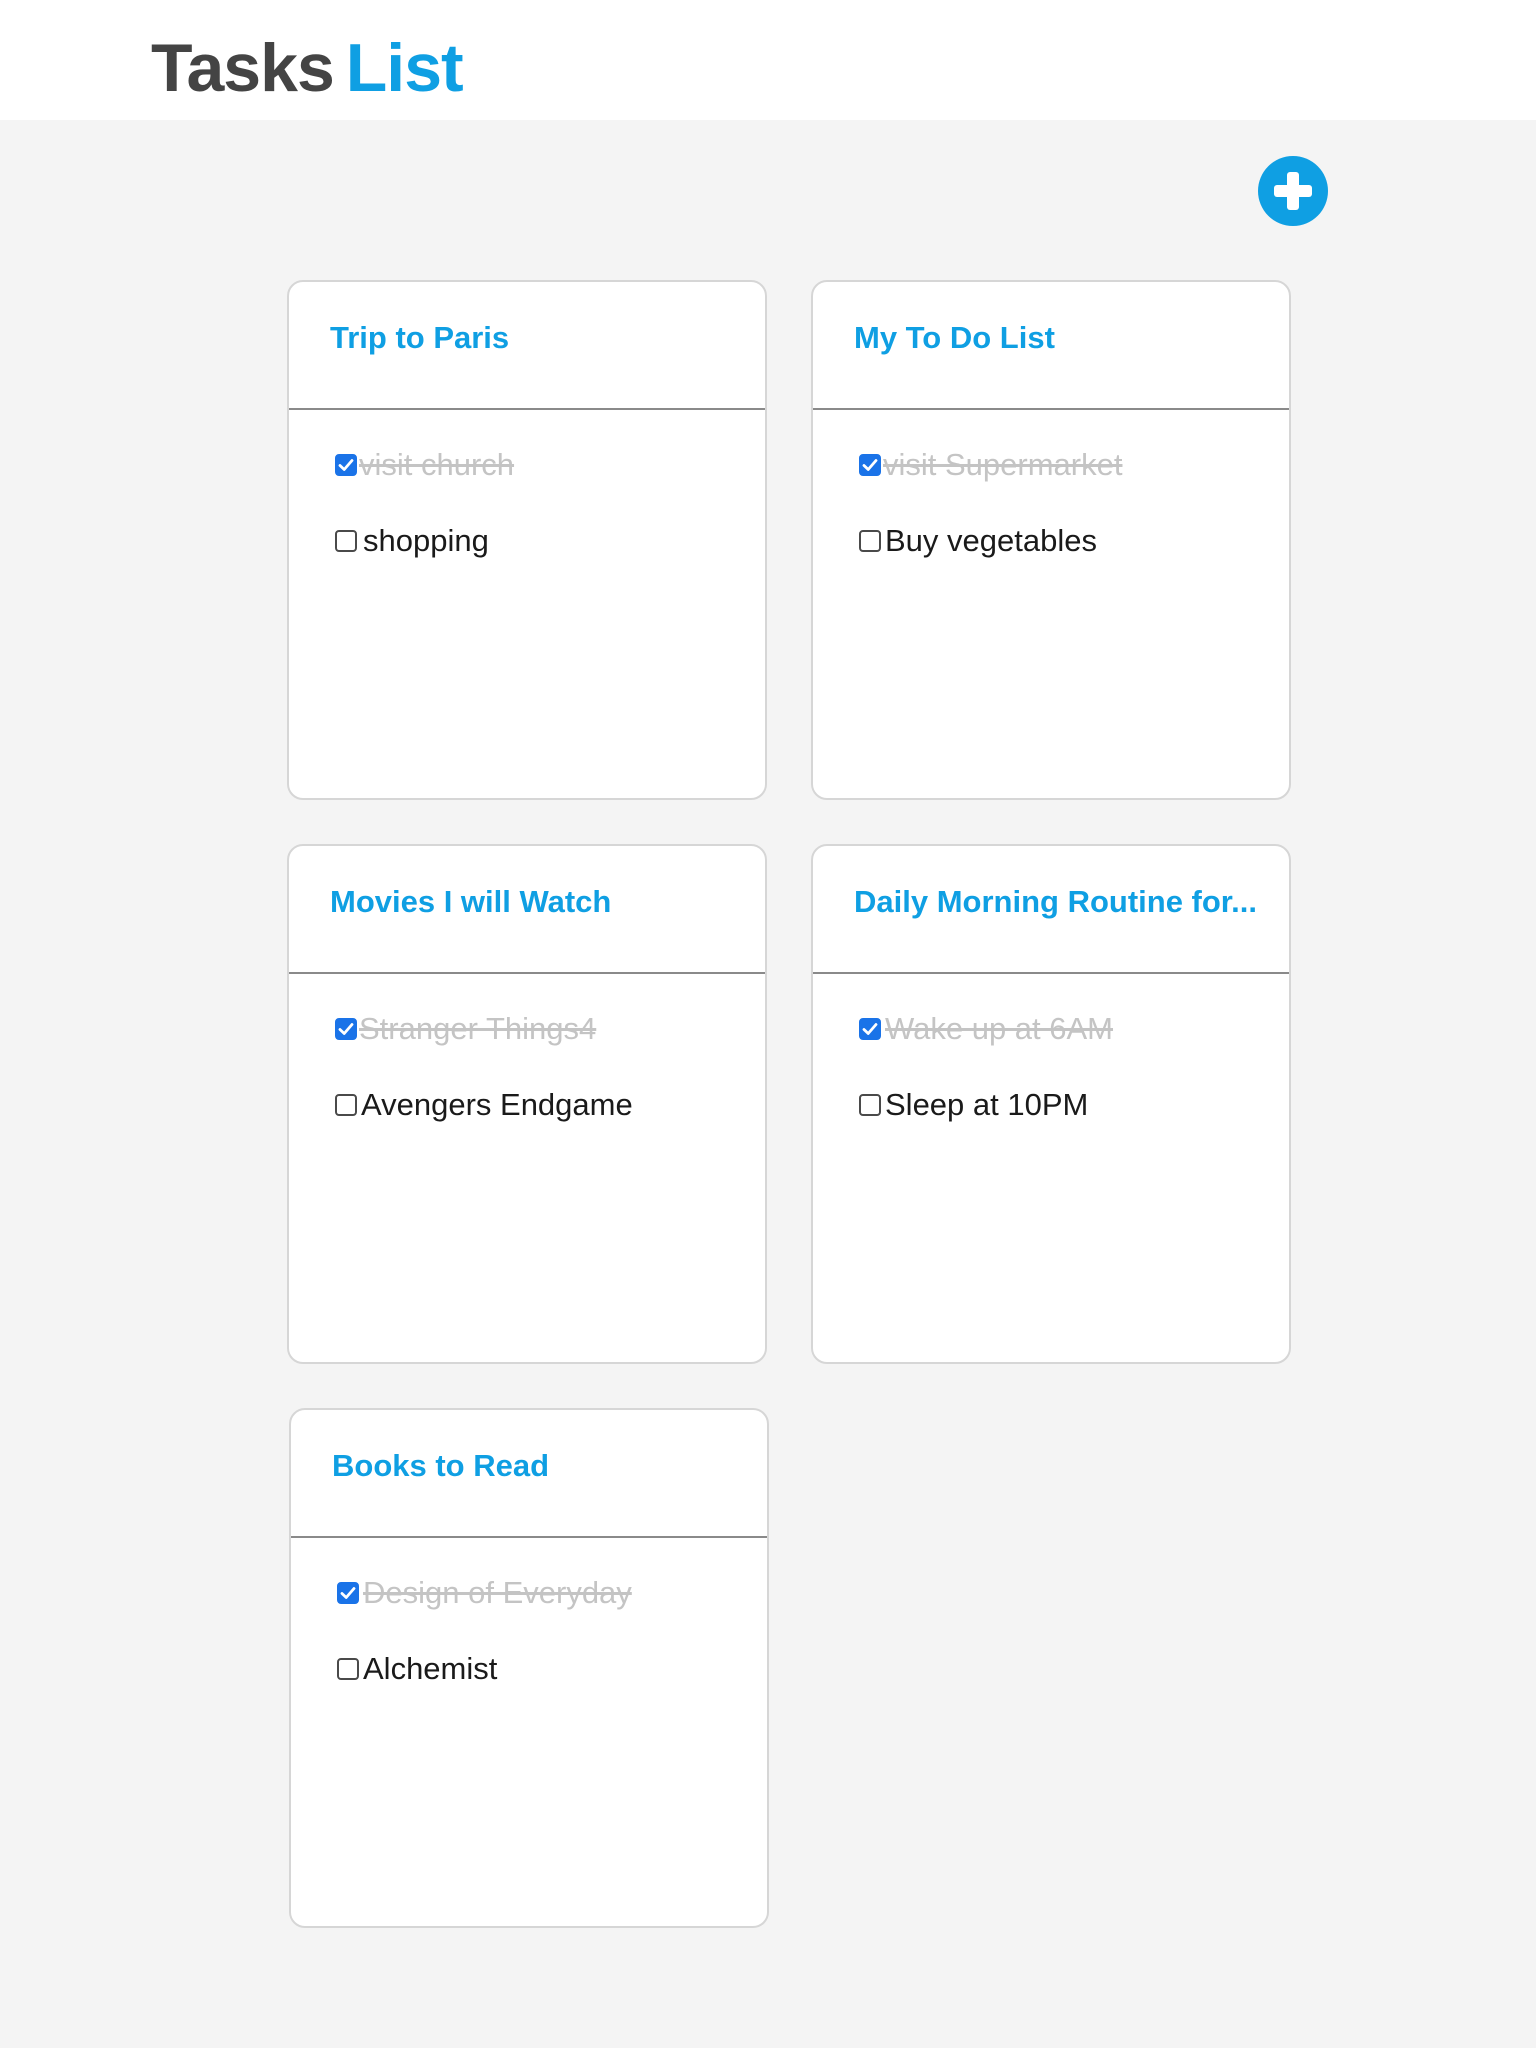 This screenshot has height=2048, width=1536. What do you see at coordinates (987, 1104) in the screenshot?
I see `task-label: Sleep at 10PM` at bounding box center [987, 1104].